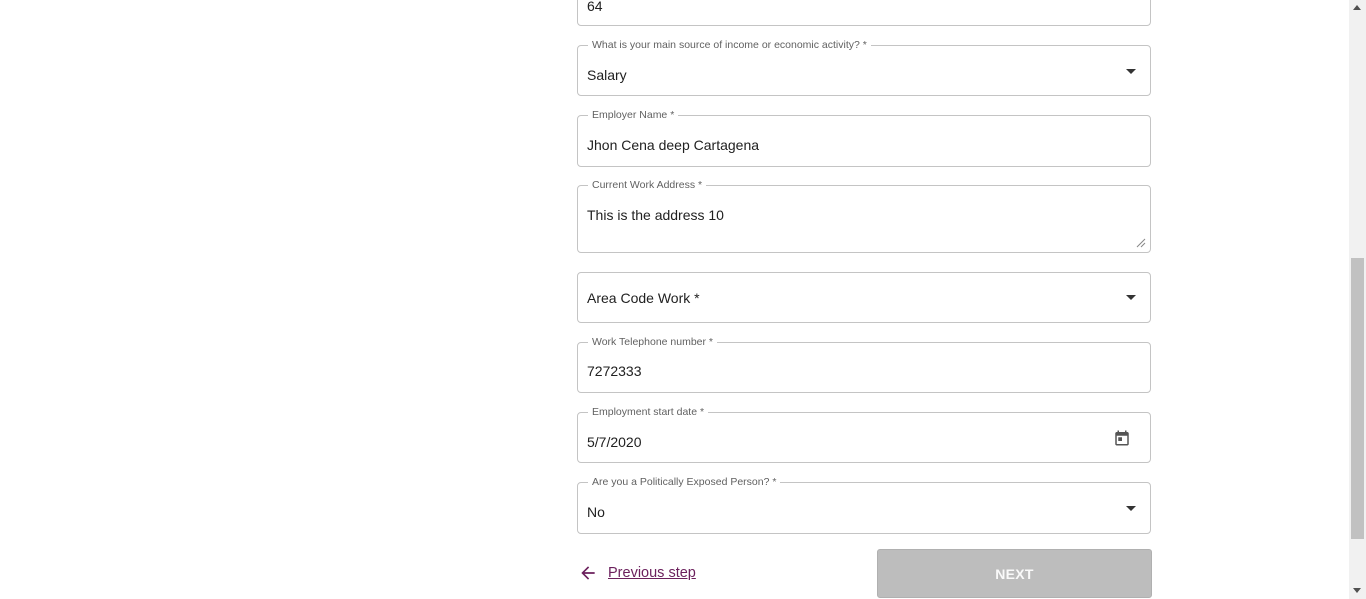  I want to click on scroll-down-arrow-icon, so click(1357, 590).